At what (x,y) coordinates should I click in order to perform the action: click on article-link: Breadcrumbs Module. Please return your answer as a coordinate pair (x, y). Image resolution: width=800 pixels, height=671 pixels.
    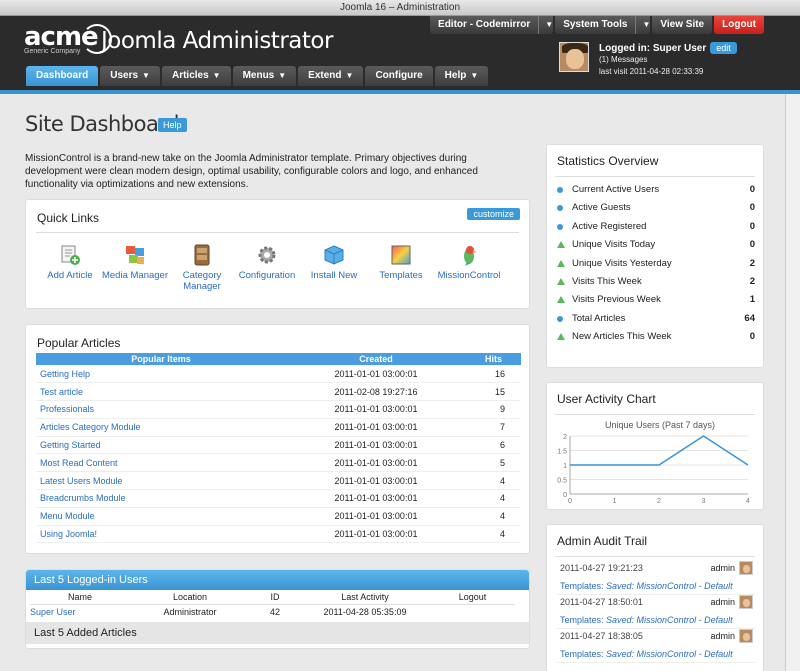
    Looking at the image, I should click on (161, 498).